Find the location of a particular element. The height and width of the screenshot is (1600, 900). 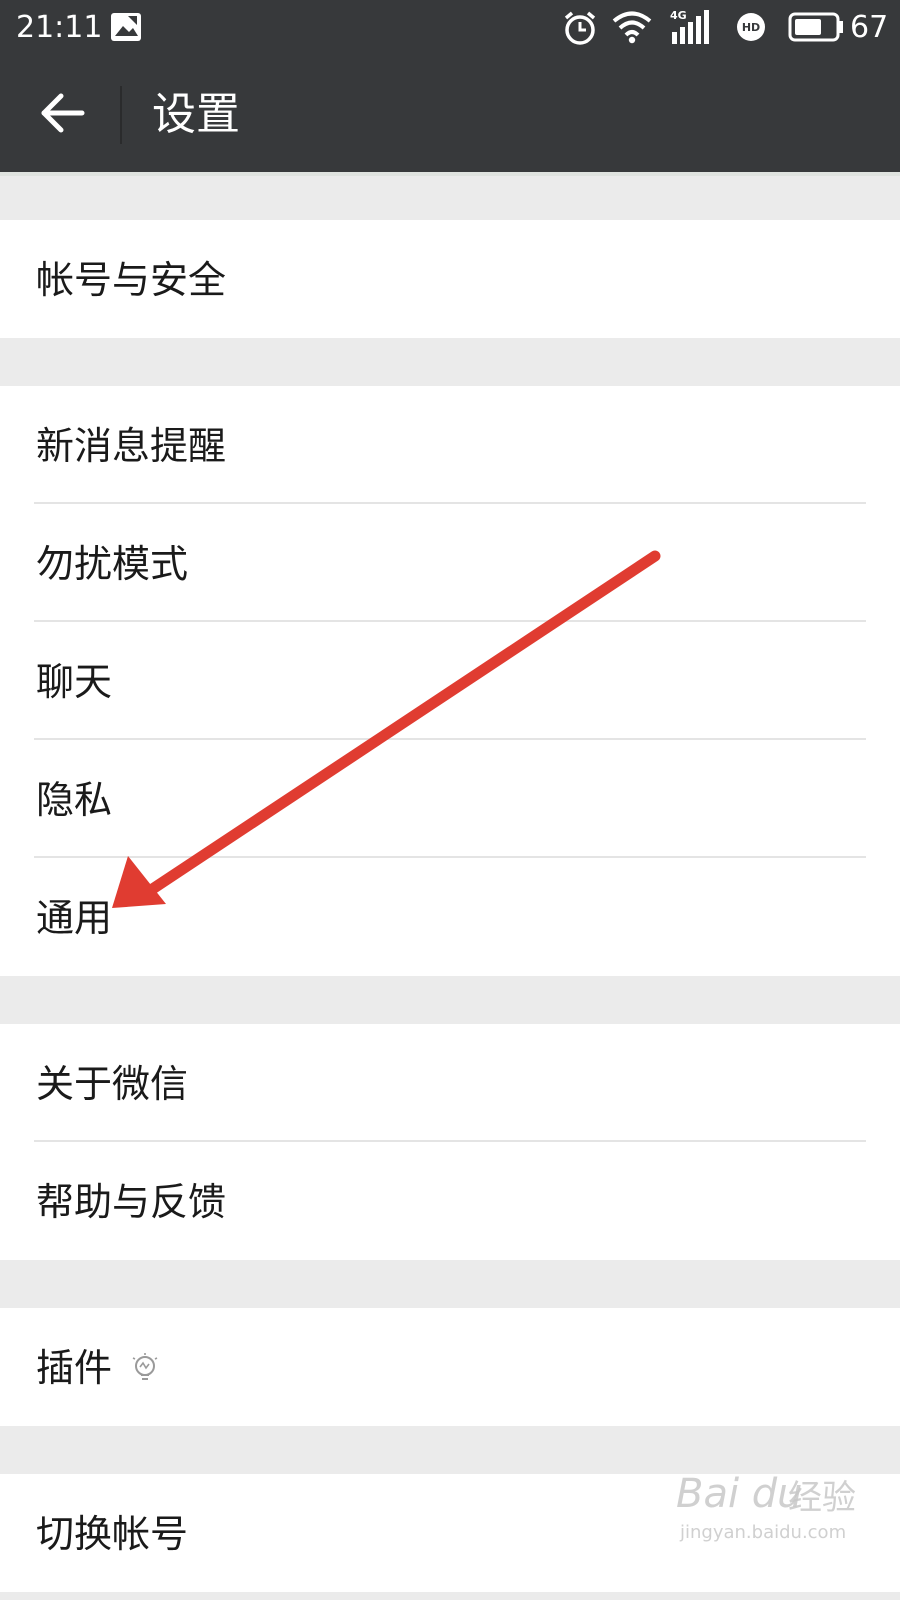

settings-group-account: 帐号与安全 is located at coordinates (450, 279).